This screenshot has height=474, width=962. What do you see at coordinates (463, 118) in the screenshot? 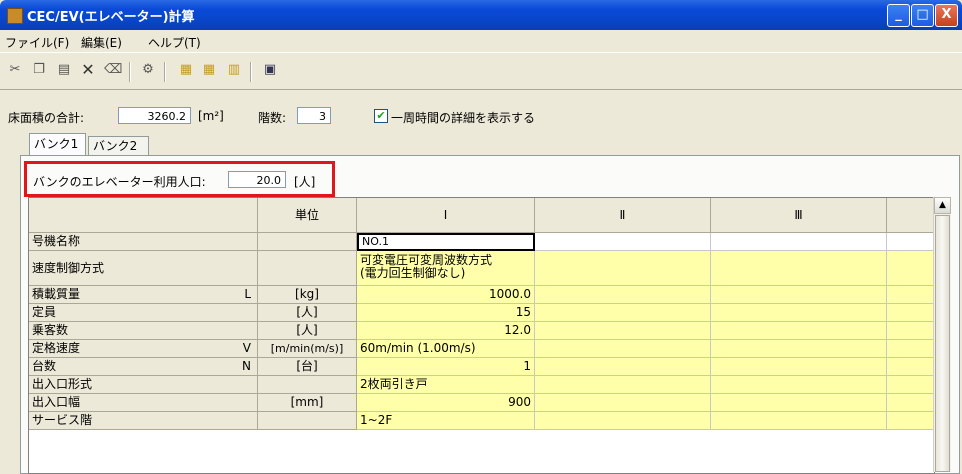
I see `detail-checkbox-label: 一周時間の詳細を表示する` at bounding box center [463, 118].